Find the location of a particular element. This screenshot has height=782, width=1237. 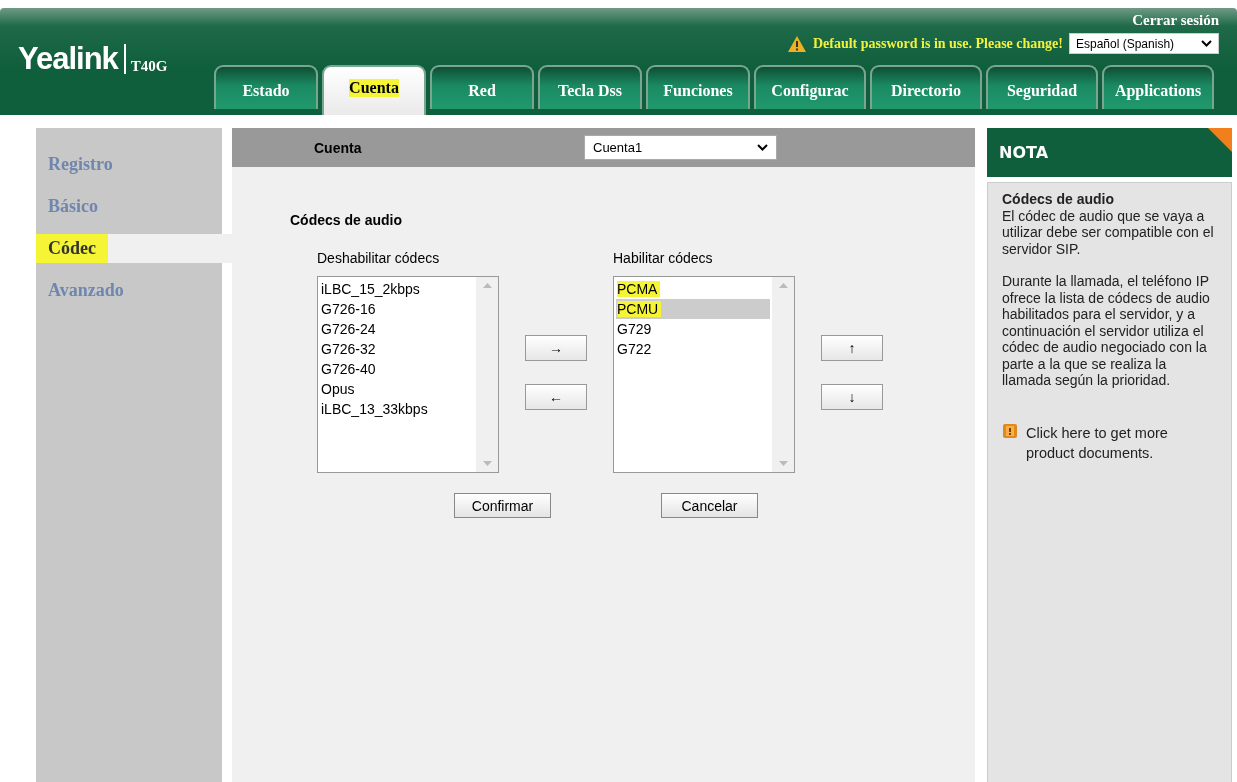

move-button: → is located at coordinates (556, 348).